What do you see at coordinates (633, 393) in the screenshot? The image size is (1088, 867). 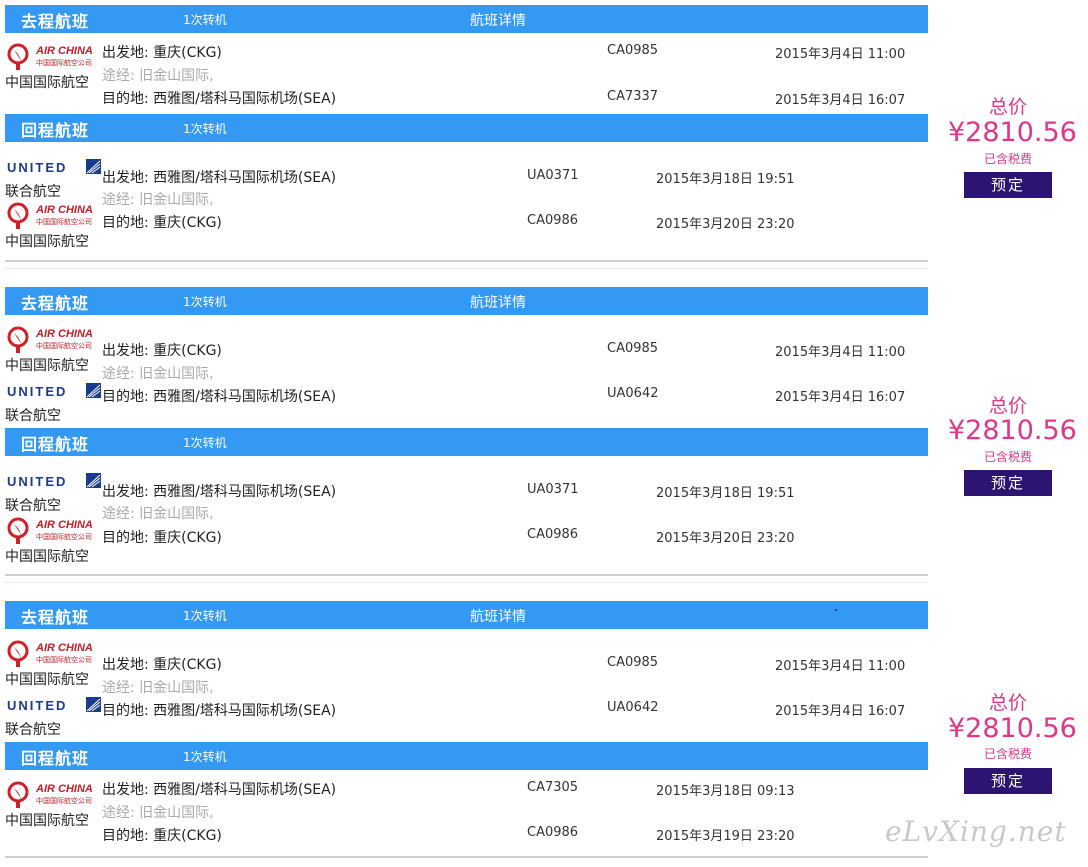 I see `flight-number: UA0642` at bounding box center [633, 393].